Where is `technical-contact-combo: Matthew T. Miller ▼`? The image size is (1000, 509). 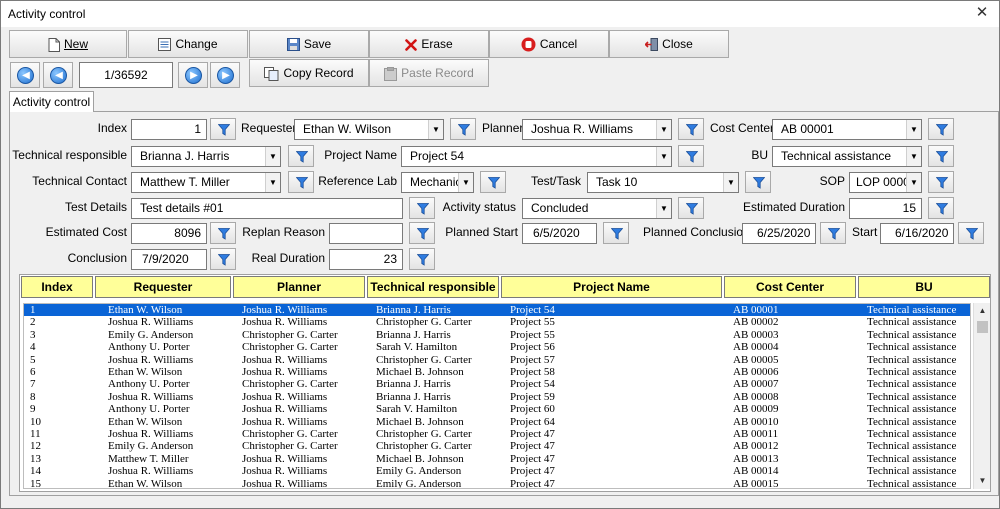 technical-contact-combo: Matthew T. Miller ▼ is located at coordinates (206, 182).